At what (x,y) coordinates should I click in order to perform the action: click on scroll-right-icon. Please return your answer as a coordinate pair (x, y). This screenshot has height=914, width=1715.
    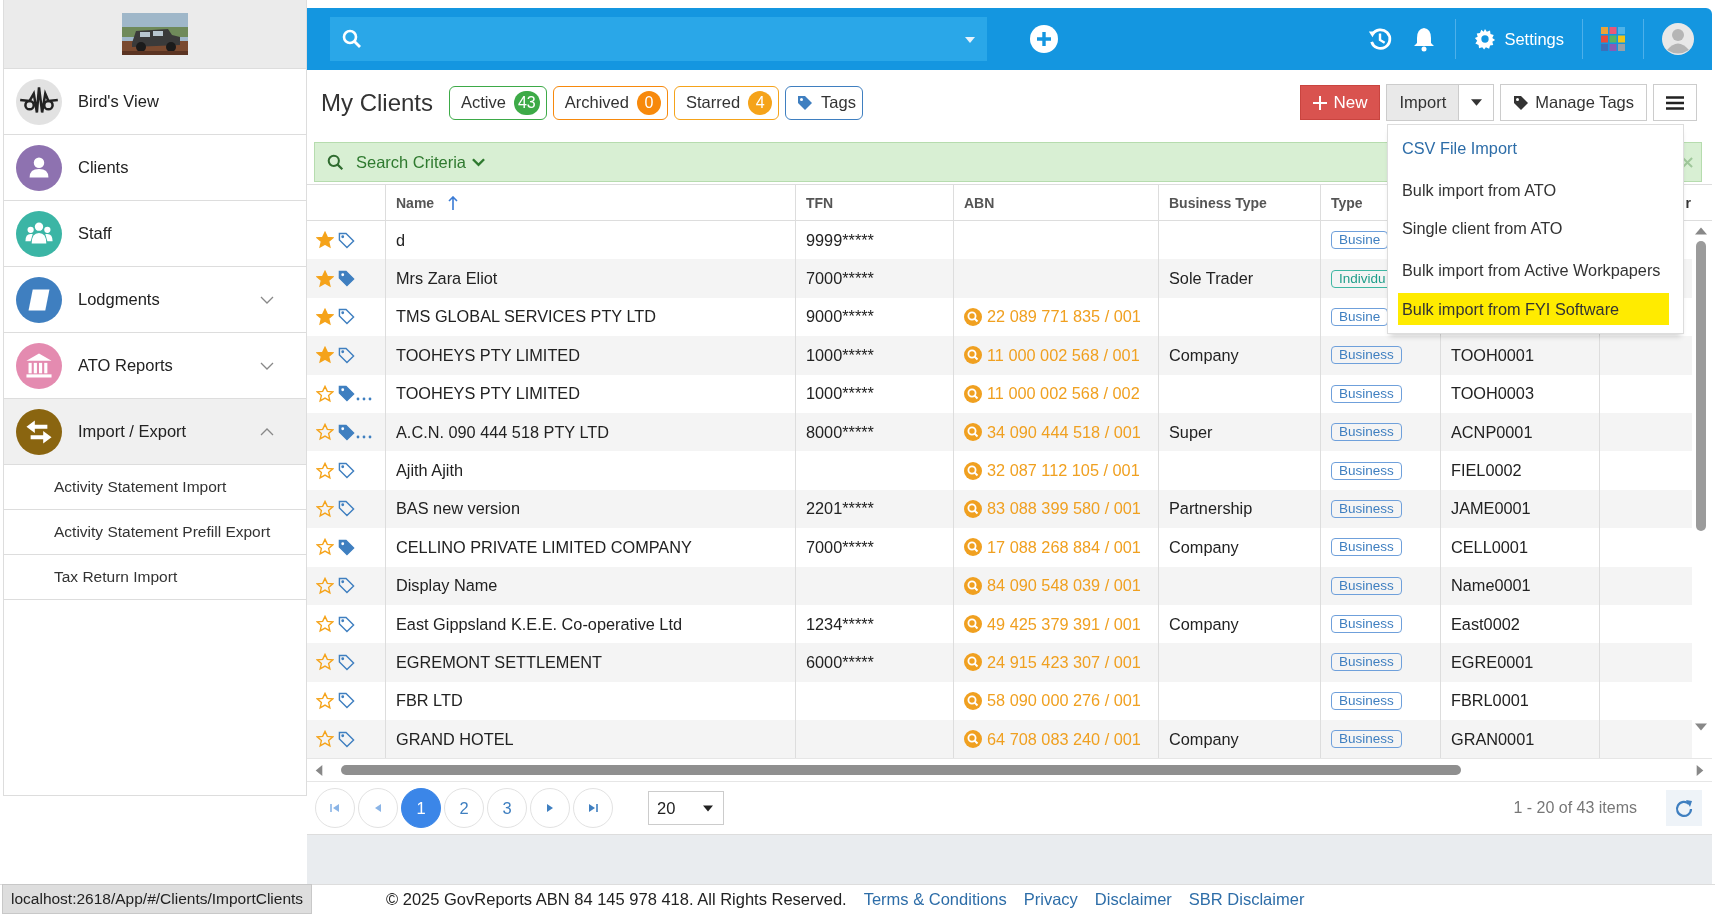
    Looking at the image, I should click on (1700, 770).